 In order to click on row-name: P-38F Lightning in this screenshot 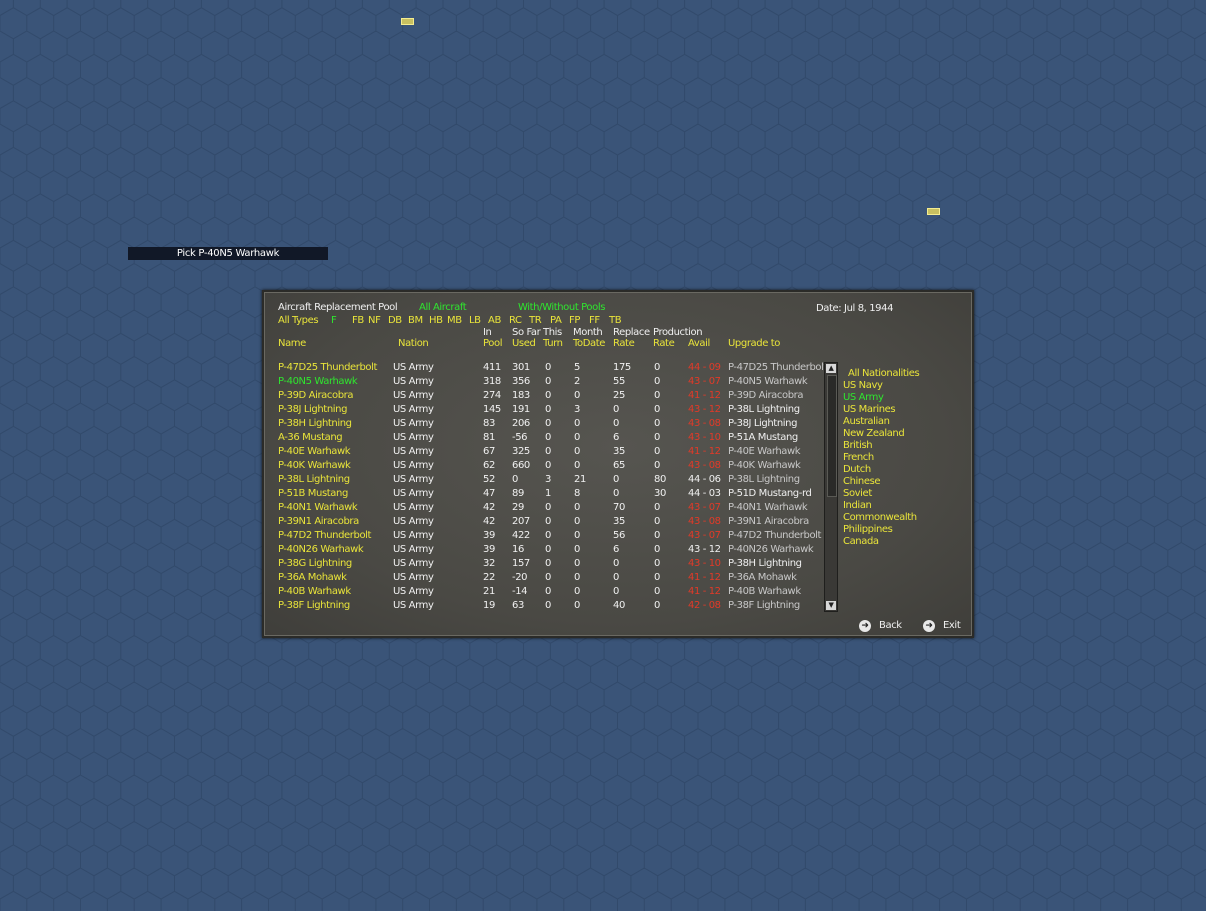, I will do `click(314, 605)`.